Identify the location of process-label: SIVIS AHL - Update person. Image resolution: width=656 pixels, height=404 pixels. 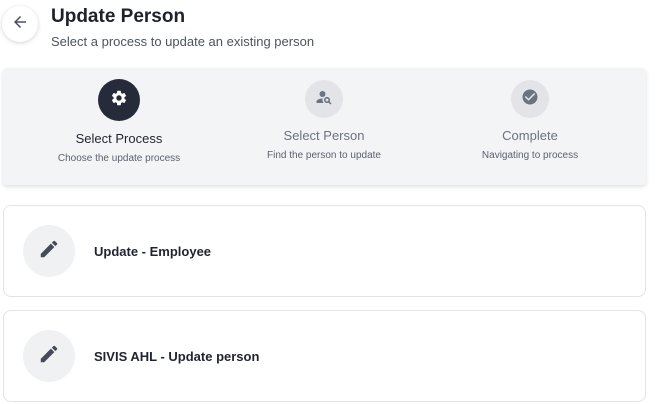
(177, 356).